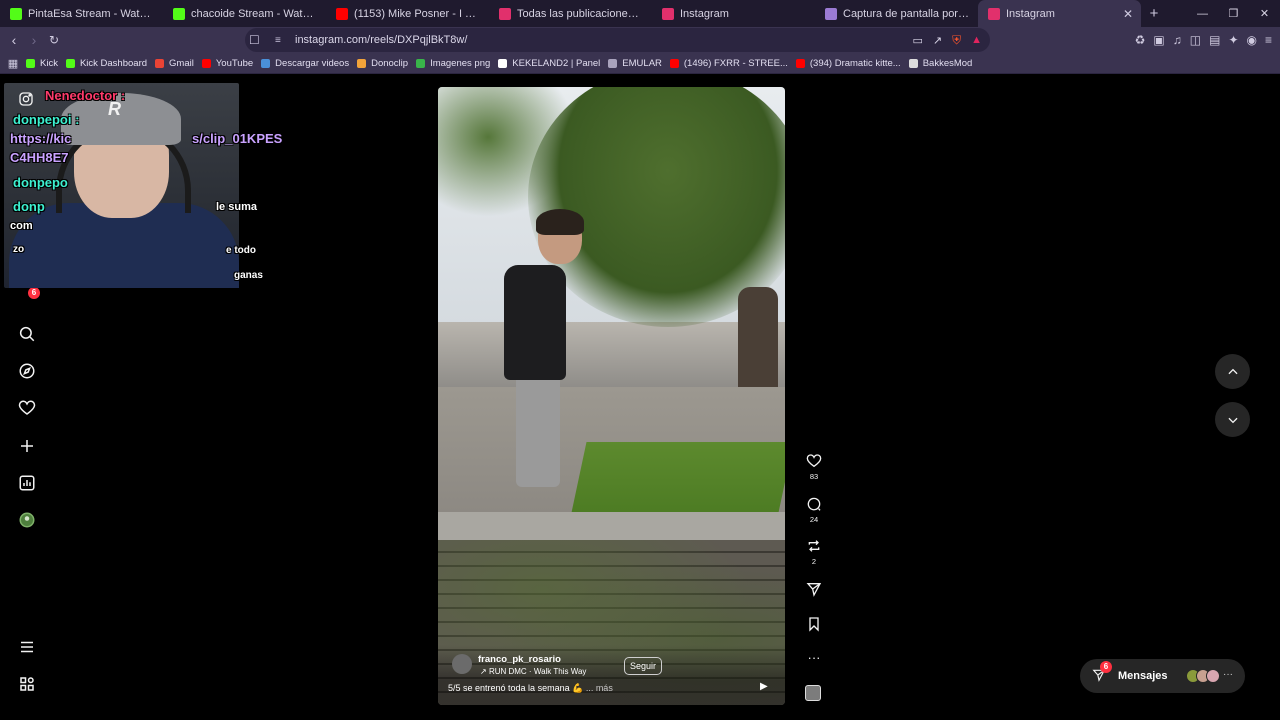 Image resolution: width=1280 pixels, height=720 pixels. What do you see at coordinates (947, 63) in the screenshot?
I see `bookmark-label: BakkesMod` at bounding box center [947, 63].